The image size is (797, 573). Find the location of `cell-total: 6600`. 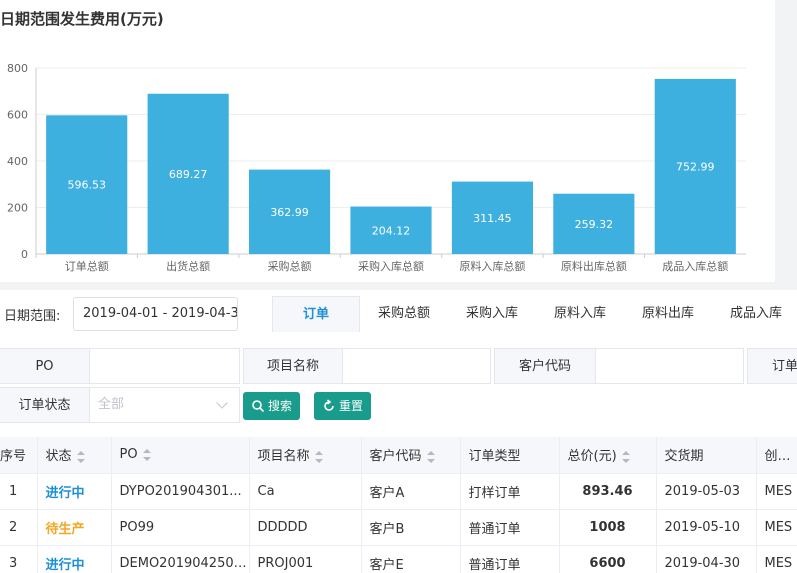

cell-total: 6600 is located at coordinates (608, 559).